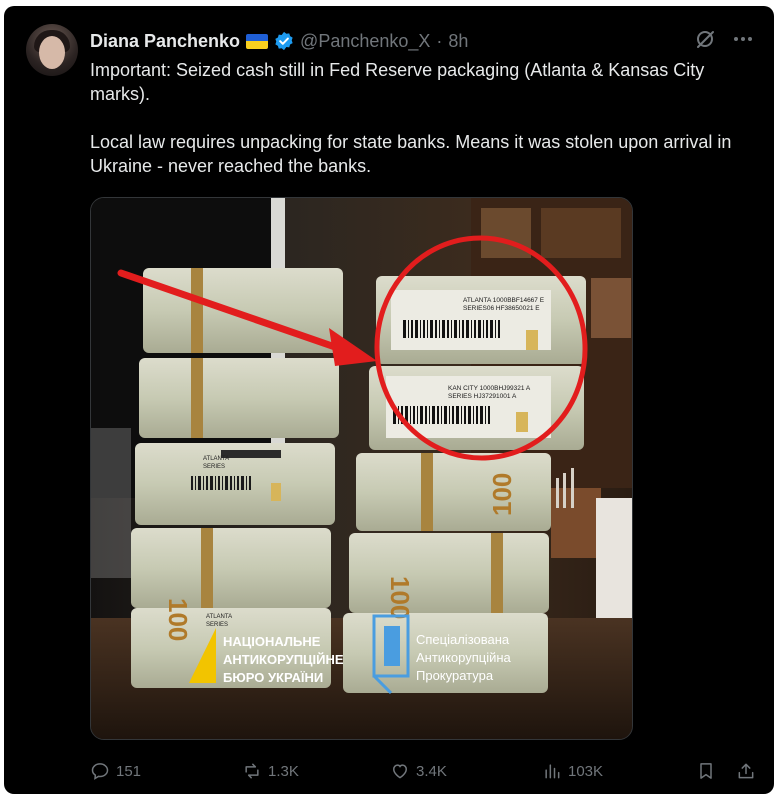  I want to click on reply-icon, so click(100, 771).